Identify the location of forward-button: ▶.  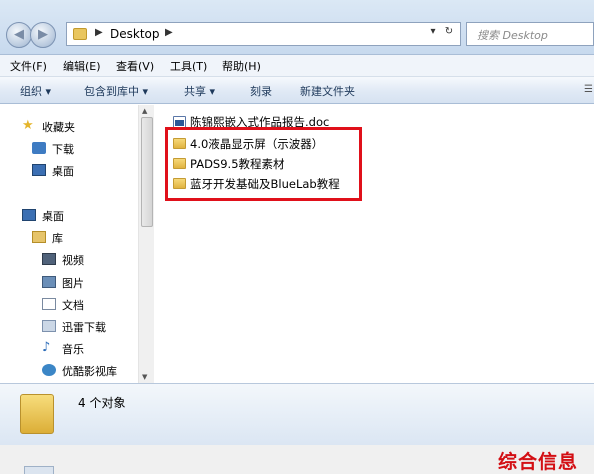
(43, 35).